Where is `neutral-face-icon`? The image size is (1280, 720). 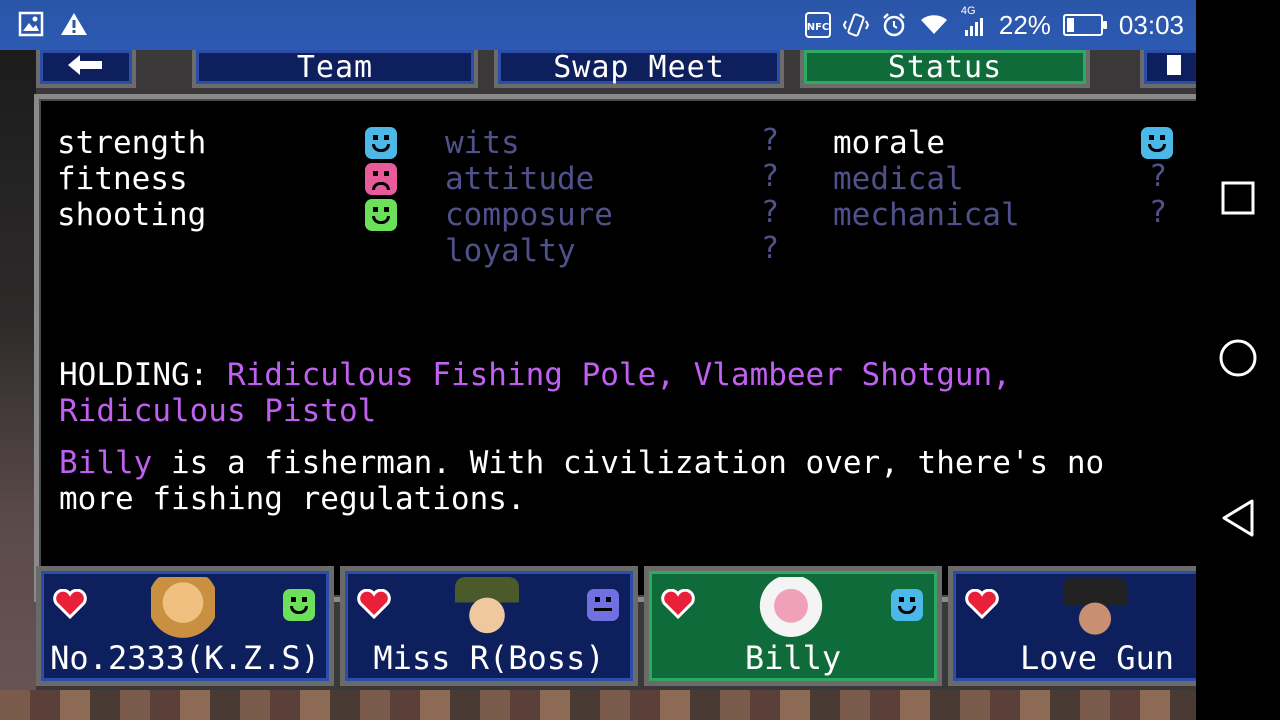
neutral-face-icon is located at coordinates (603, 605).